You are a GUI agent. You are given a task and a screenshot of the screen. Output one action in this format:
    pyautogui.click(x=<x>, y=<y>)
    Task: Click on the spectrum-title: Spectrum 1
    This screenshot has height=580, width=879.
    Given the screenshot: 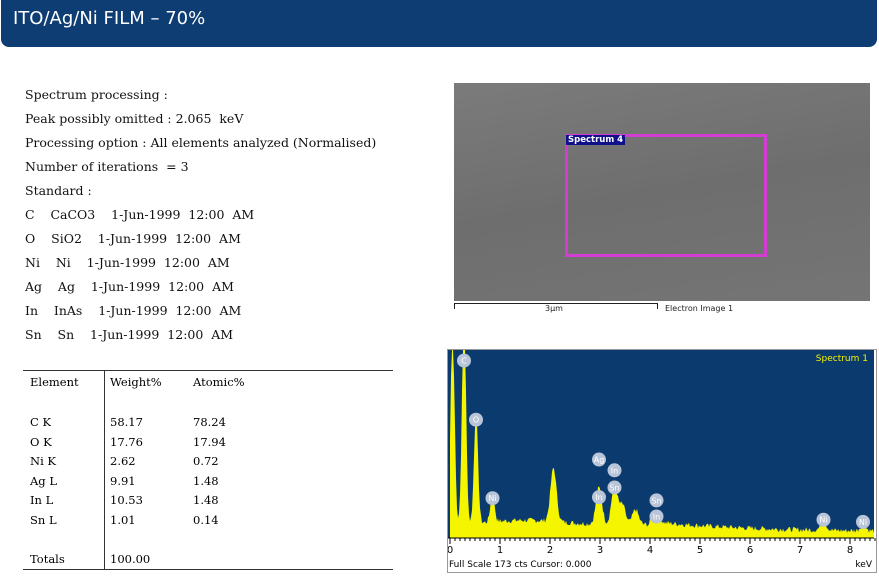 What is the action you would take?
    pyautogui.click(x=842, y=359)
    